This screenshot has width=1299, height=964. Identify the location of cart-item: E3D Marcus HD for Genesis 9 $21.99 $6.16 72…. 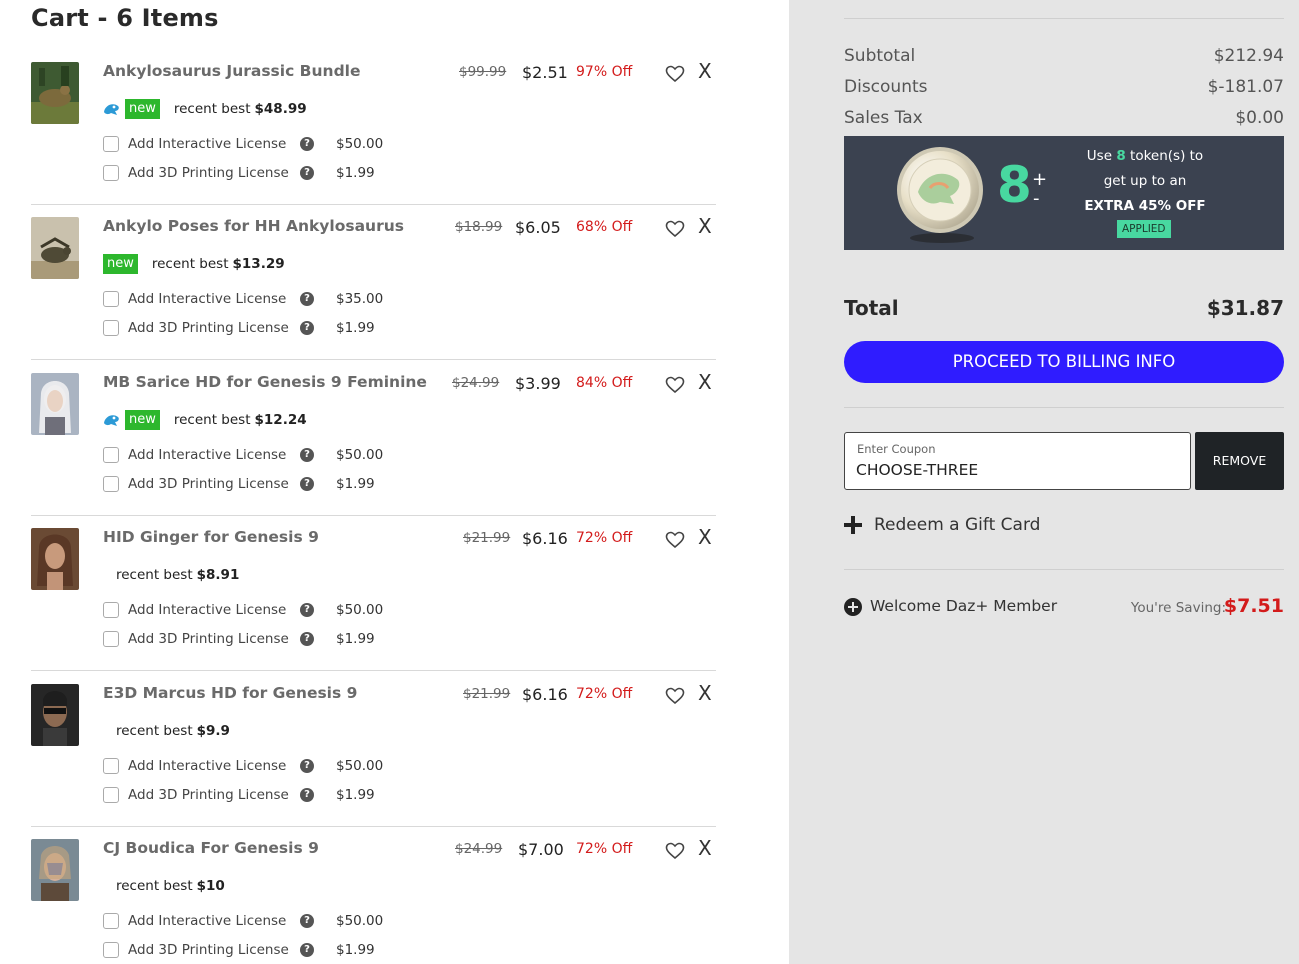
(373, 749).